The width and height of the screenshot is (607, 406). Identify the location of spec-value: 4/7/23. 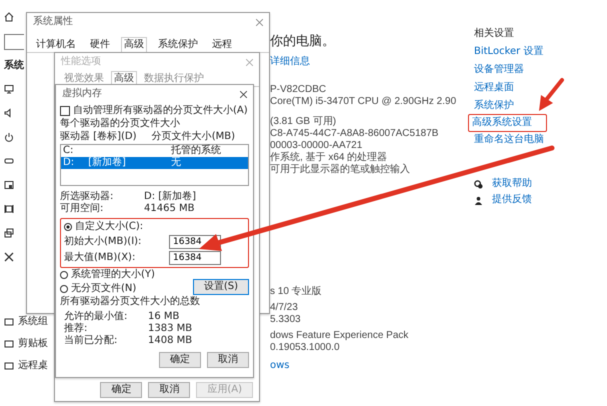
(284, 308).